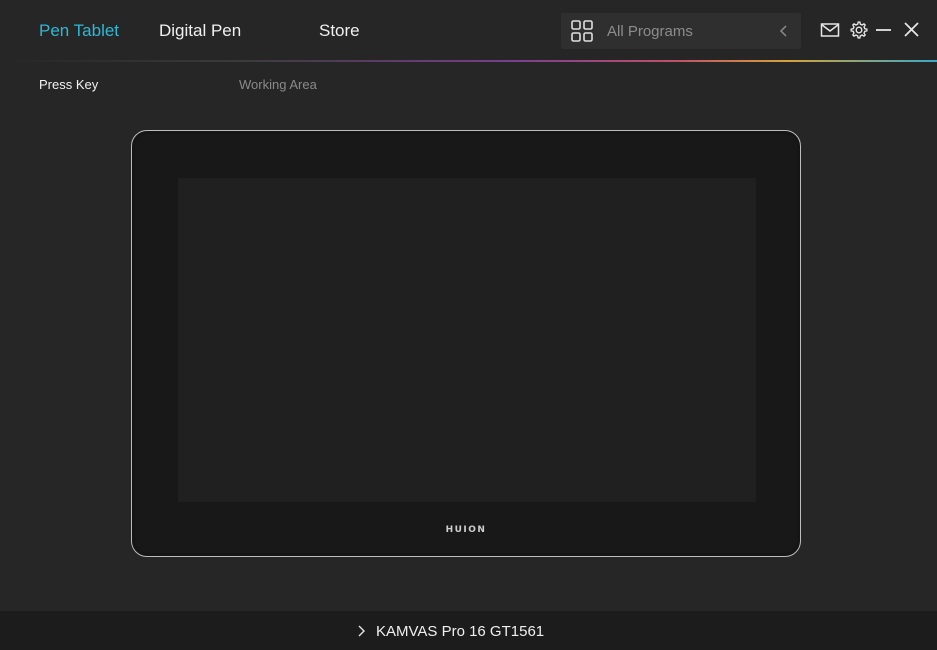  What do you see at coordinates (466, 530) in the screenshot?
I see `tablet-logo: HUION` at bounding box center [466, 530].